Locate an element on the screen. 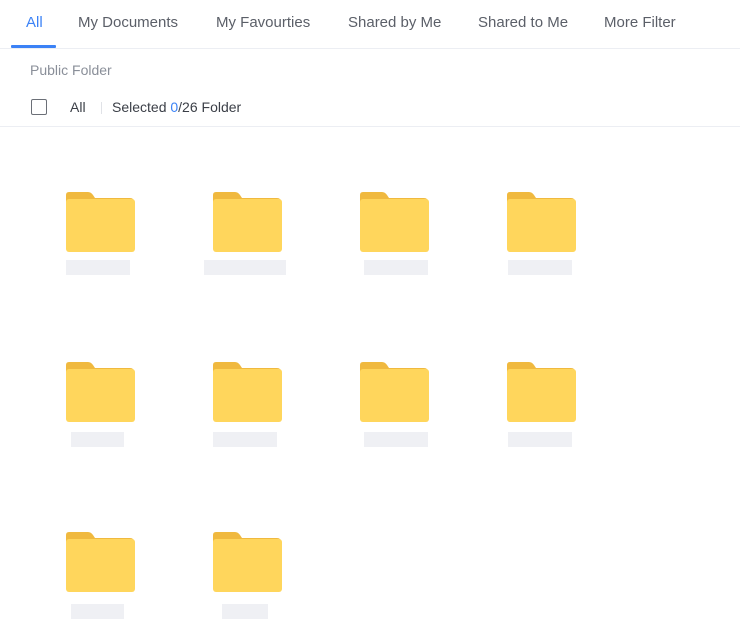 This screenshot has height=640, width=740. active-tab-indicator is located at coordinates (33, 46).